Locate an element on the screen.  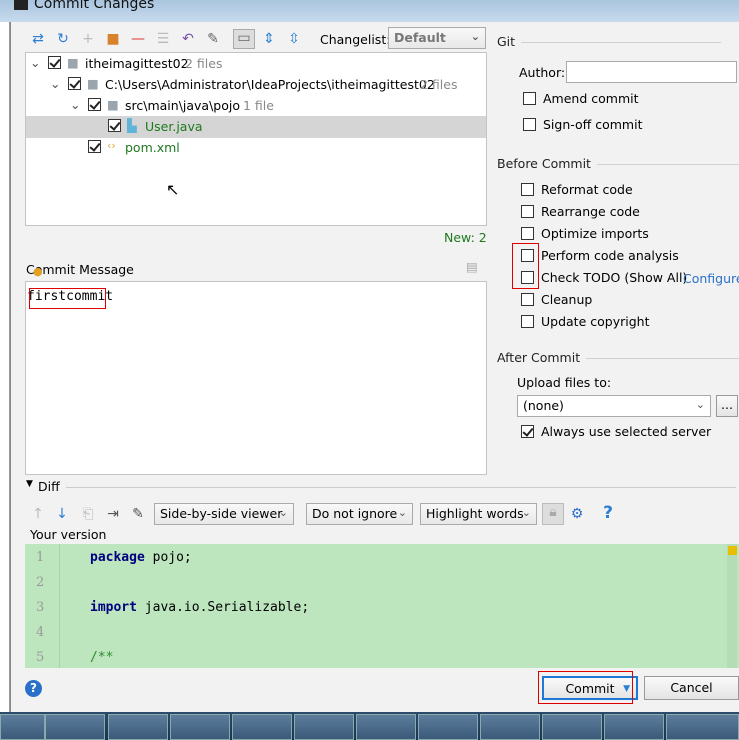
pdf-reader-icon is located at coordinates (200, 727).